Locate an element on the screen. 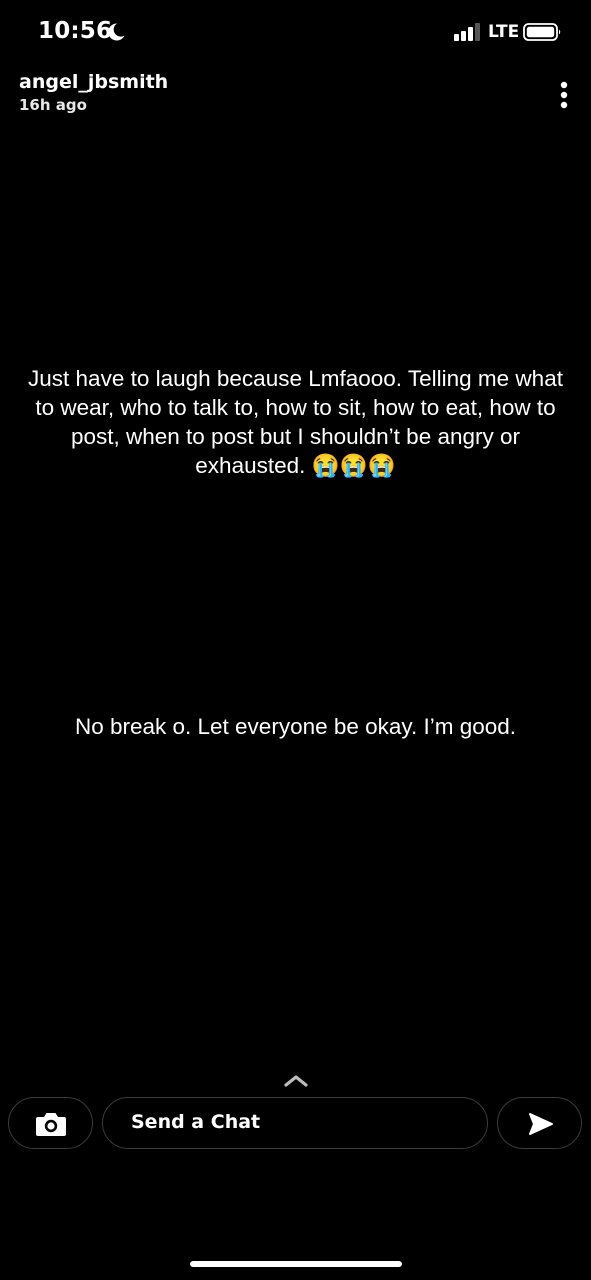  camera-button is located at coordinates (50, 1123).